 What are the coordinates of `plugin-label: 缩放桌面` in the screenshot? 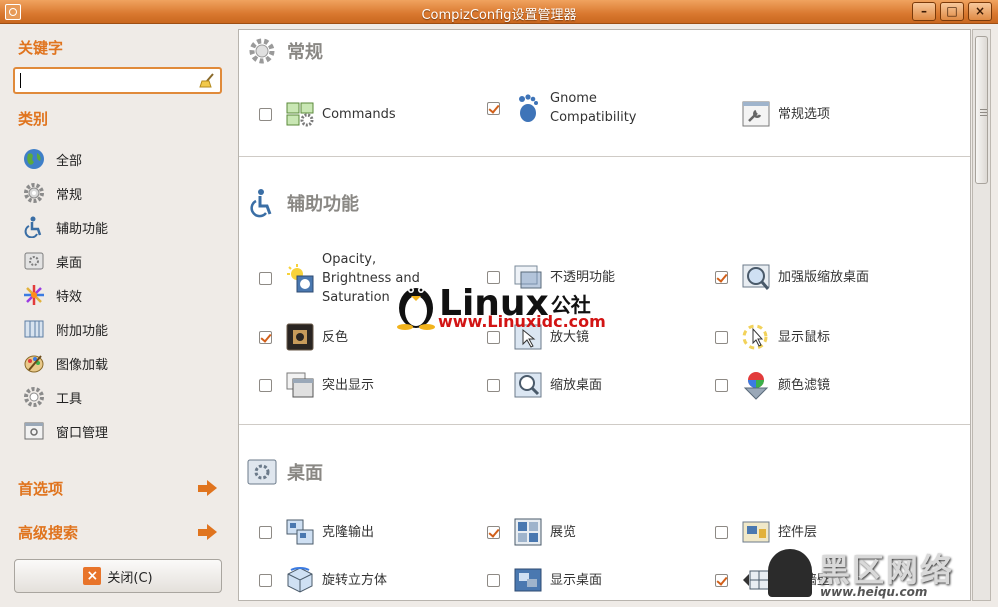 It's located at (576, 385).